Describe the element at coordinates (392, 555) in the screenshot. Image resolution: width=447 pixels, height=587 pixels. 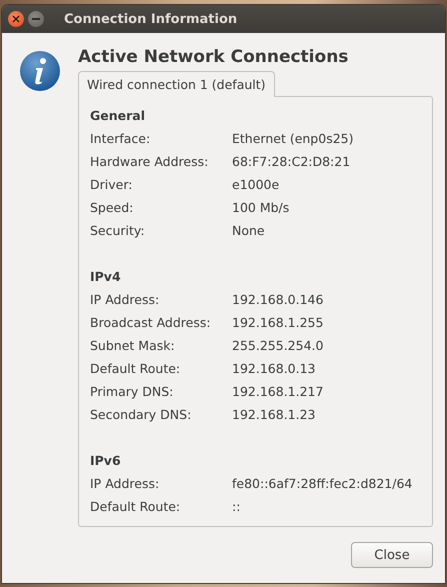
I see `close-button: Close` at that location.